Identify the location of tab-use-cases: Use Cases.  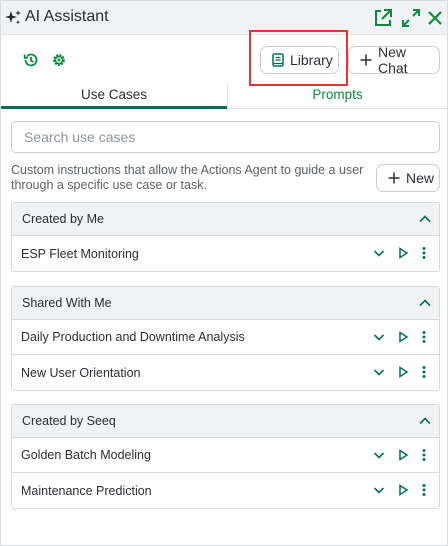
(114, 96).